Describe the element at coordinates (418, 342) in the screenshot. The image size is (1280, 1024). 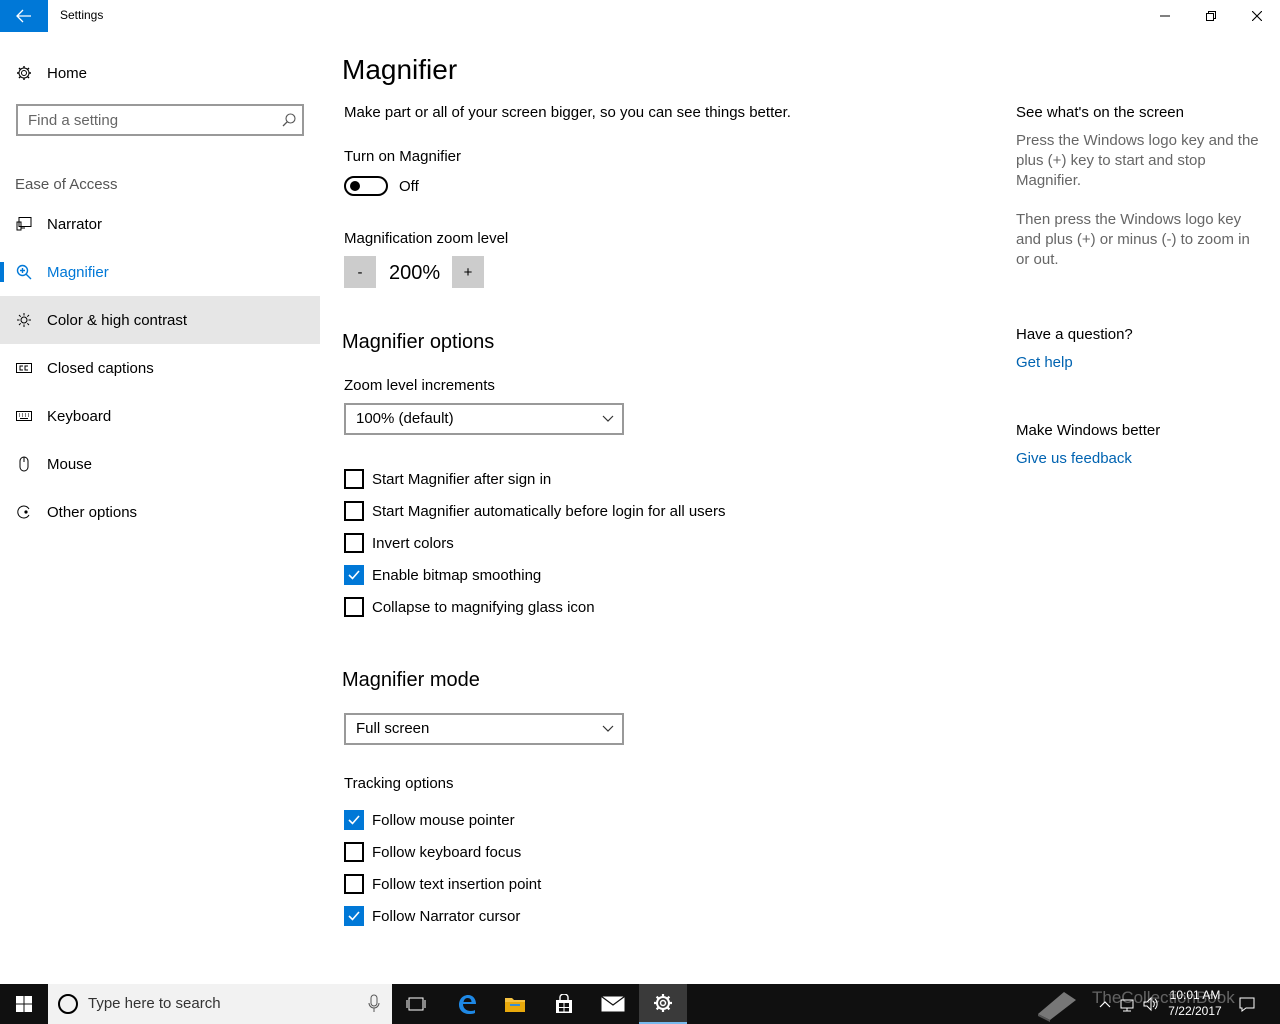
I see `options-heading: Magnifier options` at that location.